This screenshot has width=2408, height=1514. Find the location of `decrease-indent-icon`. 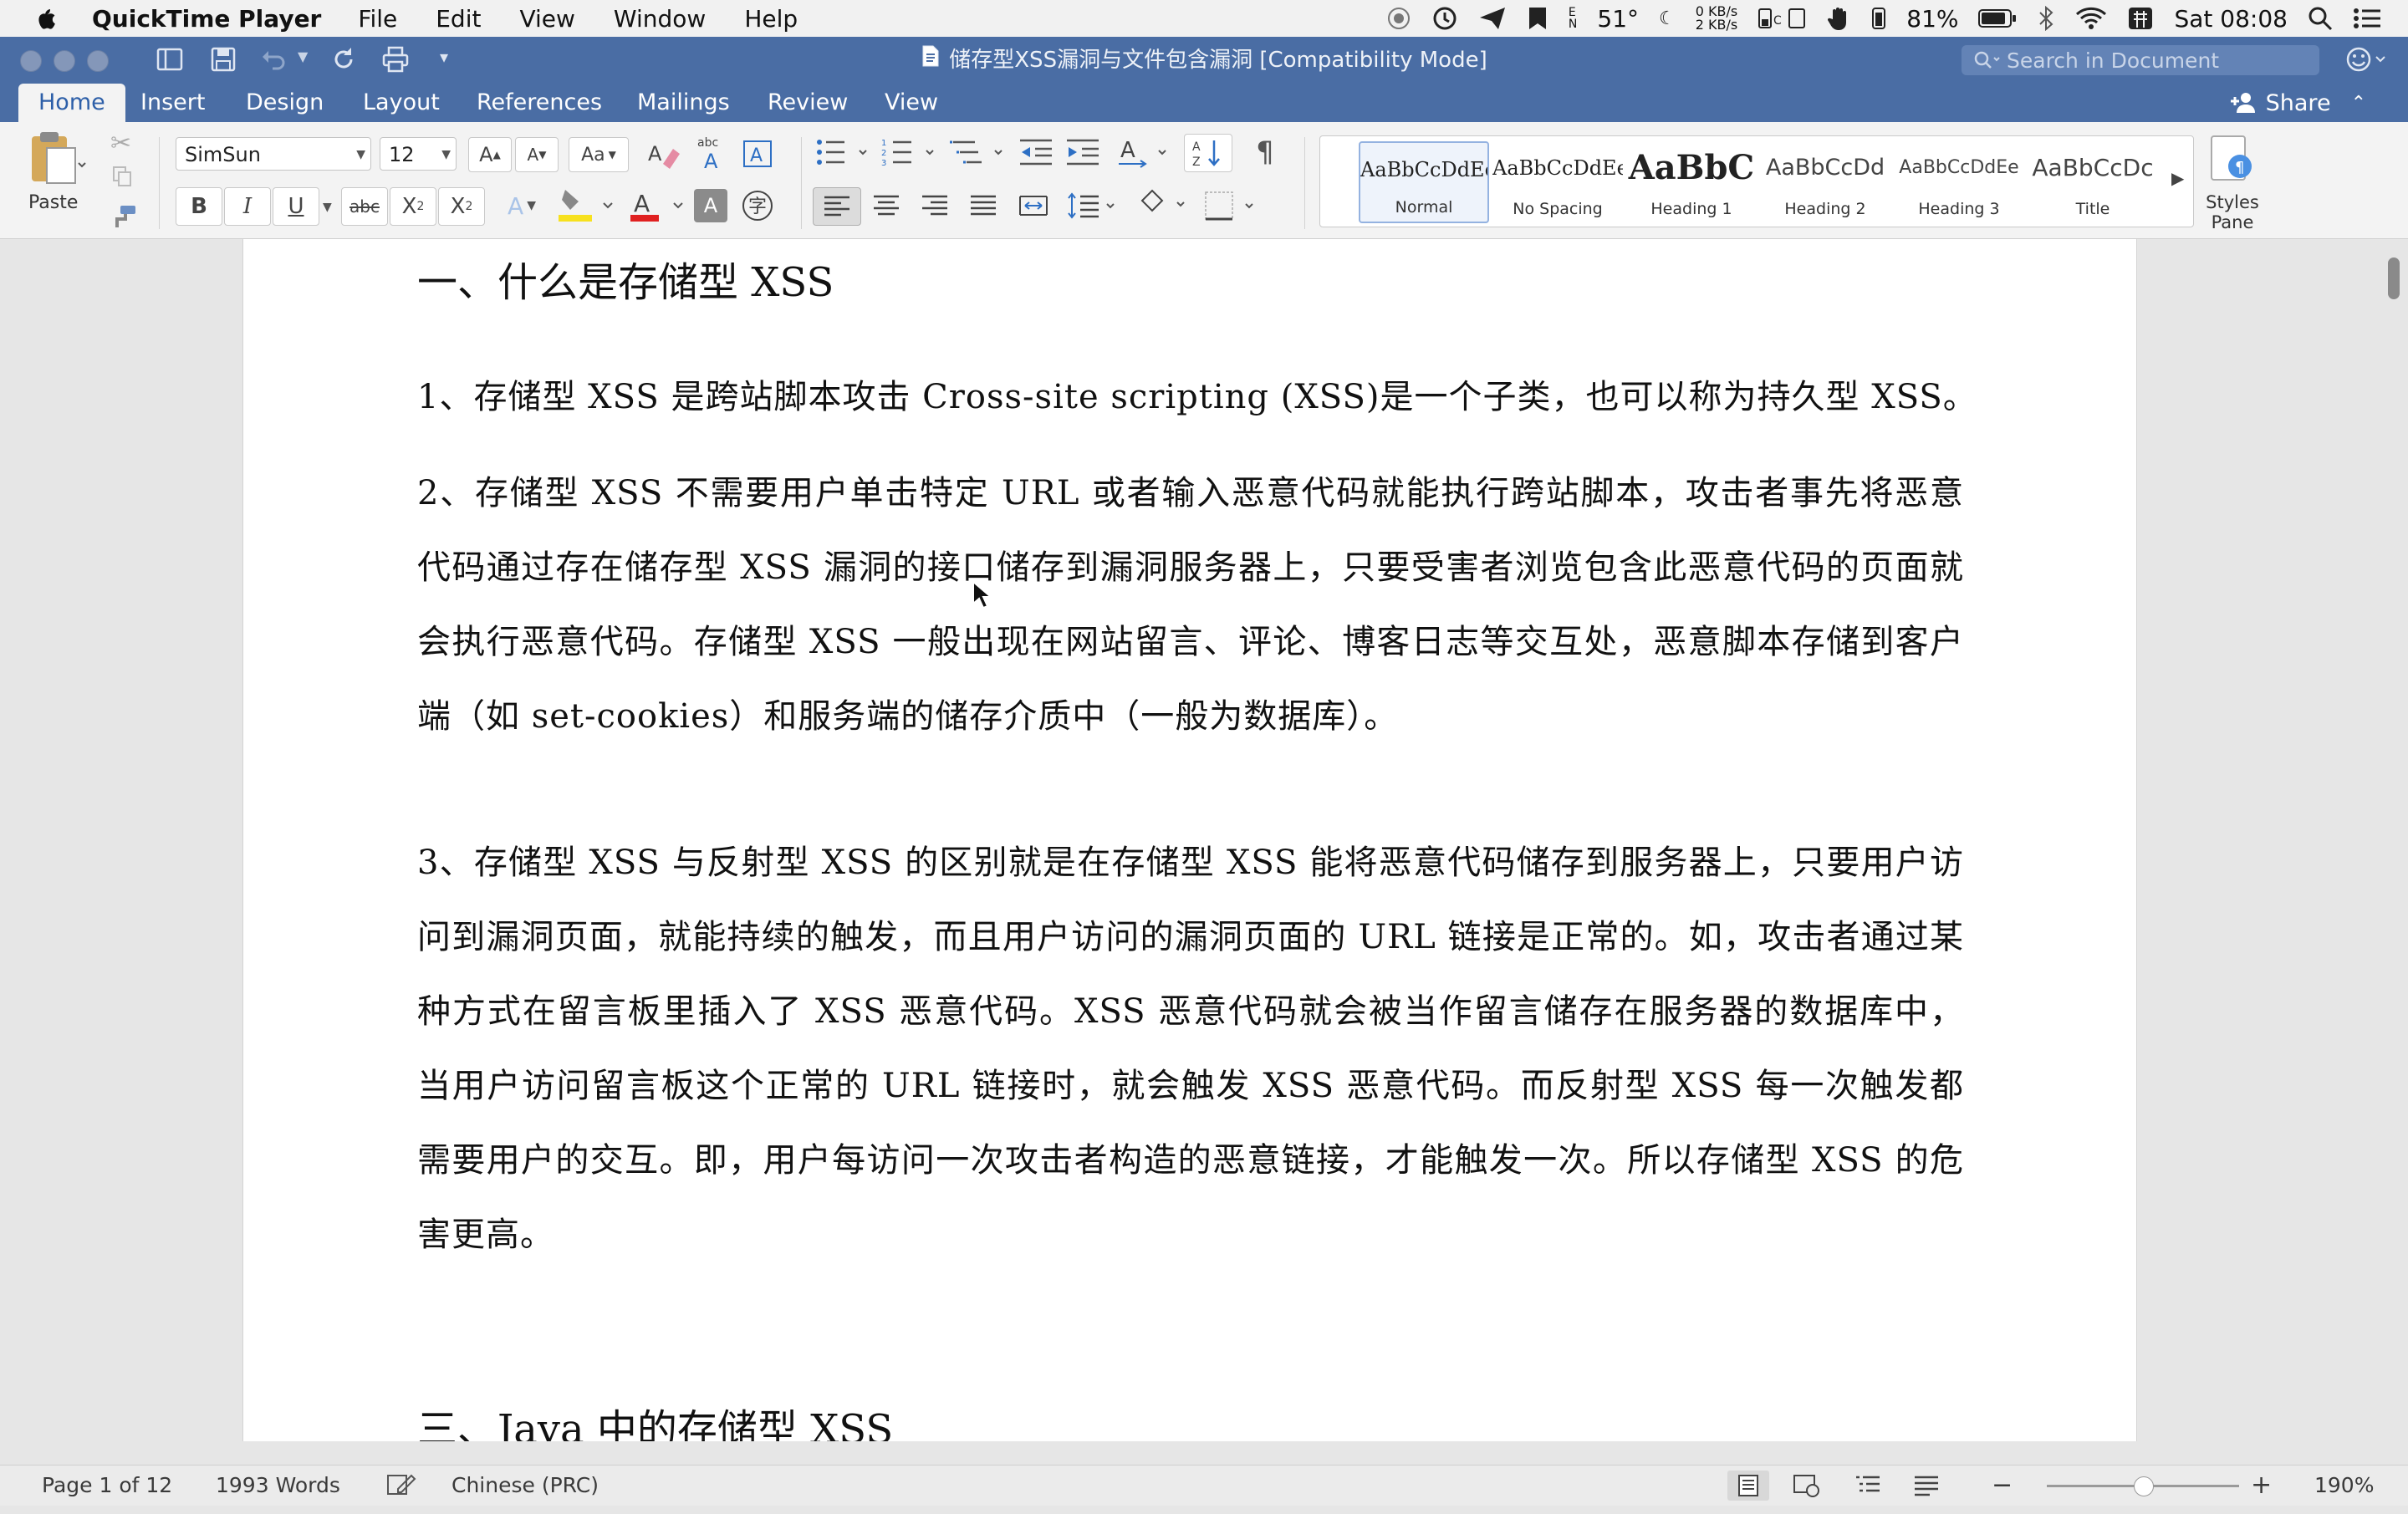

decrease-indent-icon is located at coordinates (1036, 152).